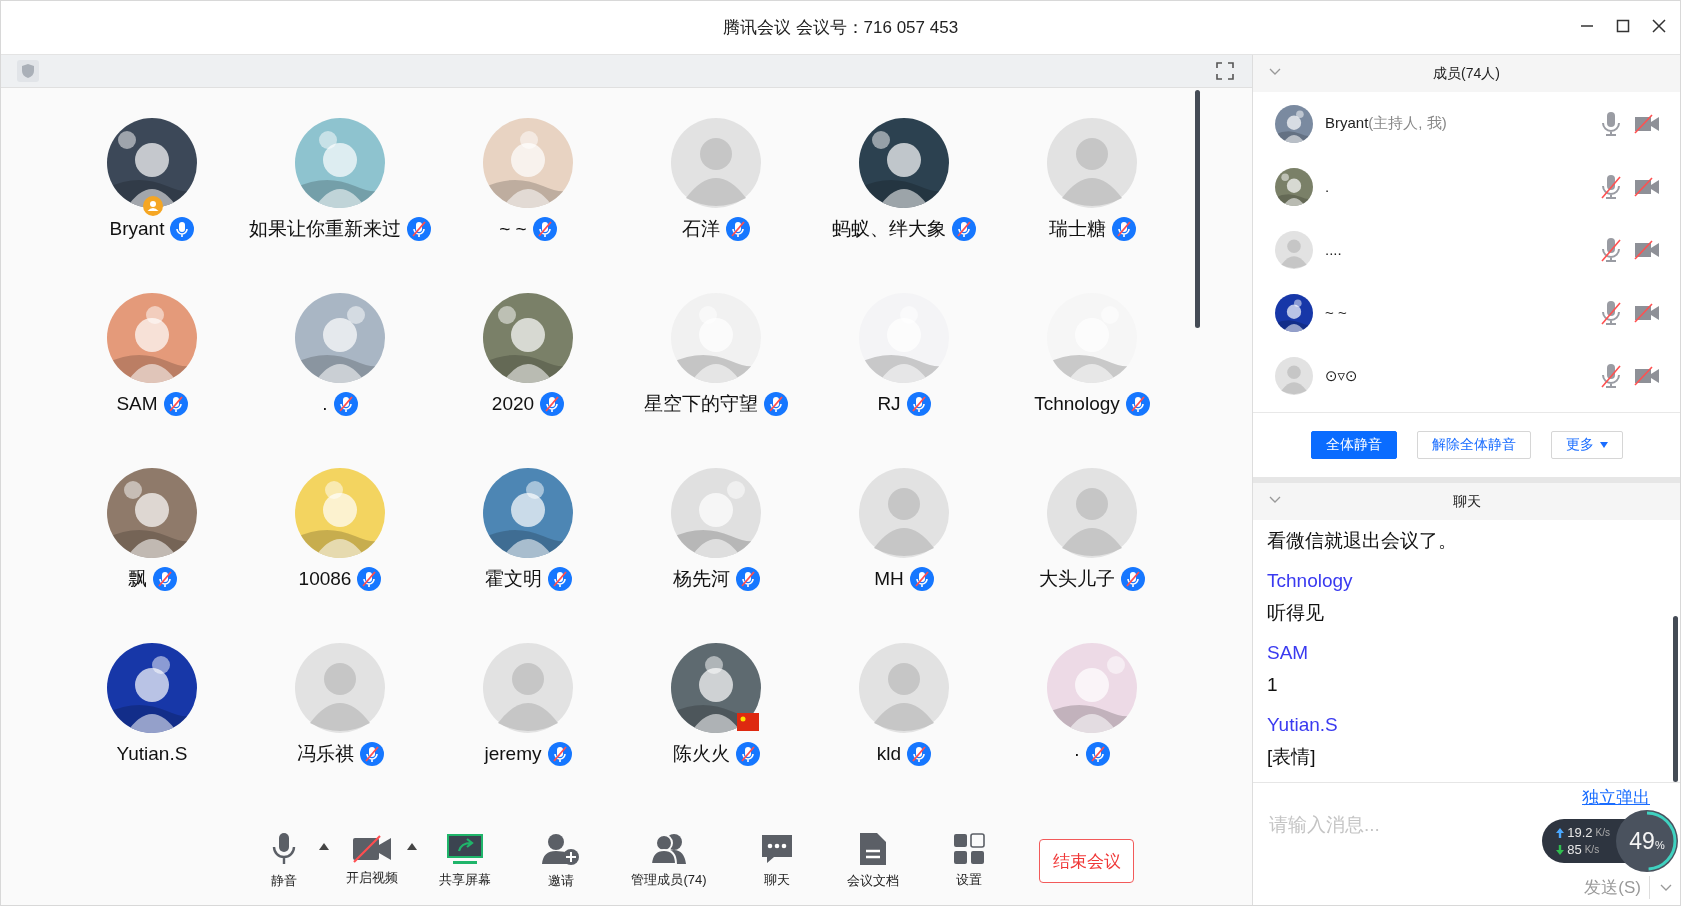  I want to click on add-person-icon, so click(561, 849).